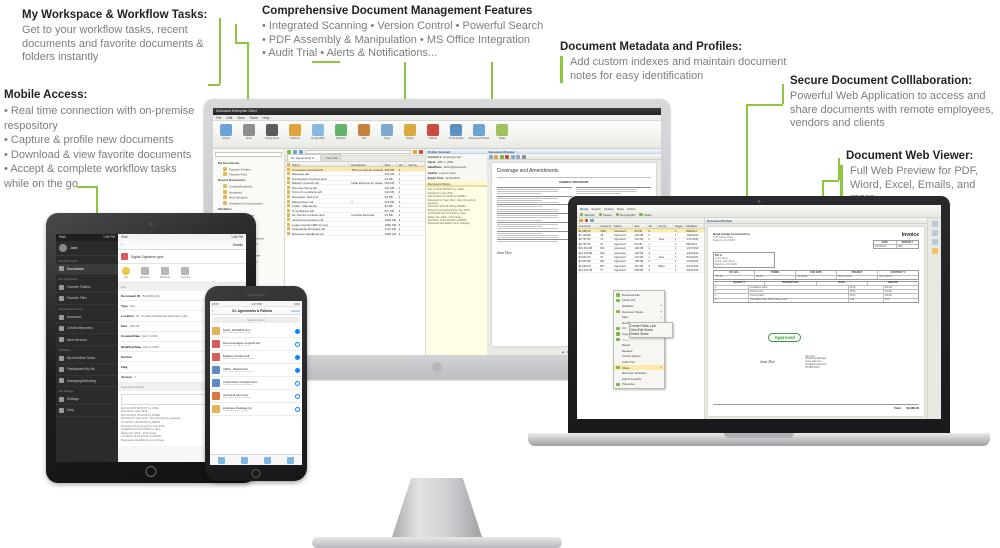  What do you see at coordinates (165, 273) in the screenshot?
I see `tablet-action-relations: Relations` at bounding box center [165, 273].